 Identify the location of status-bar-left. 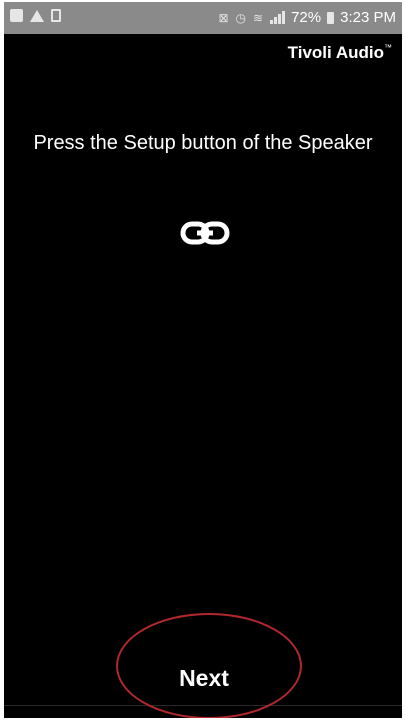
(35, 15).